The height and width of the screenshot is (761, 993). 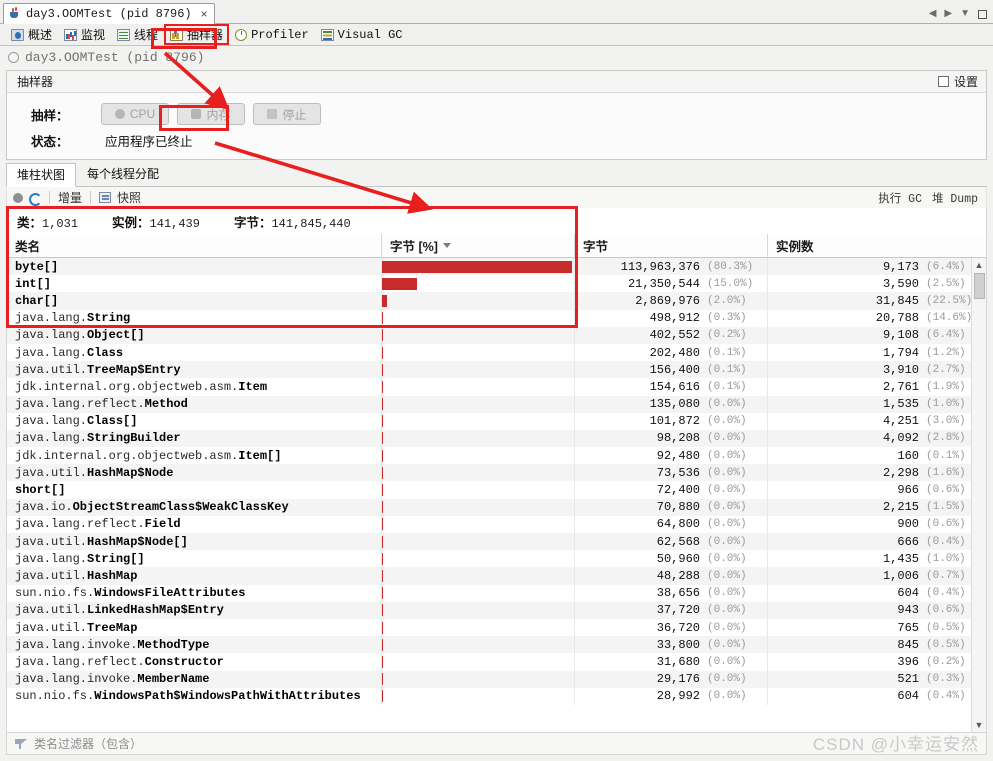 I want to click on bytes-value: 101,872, so click(x=674, y=421).